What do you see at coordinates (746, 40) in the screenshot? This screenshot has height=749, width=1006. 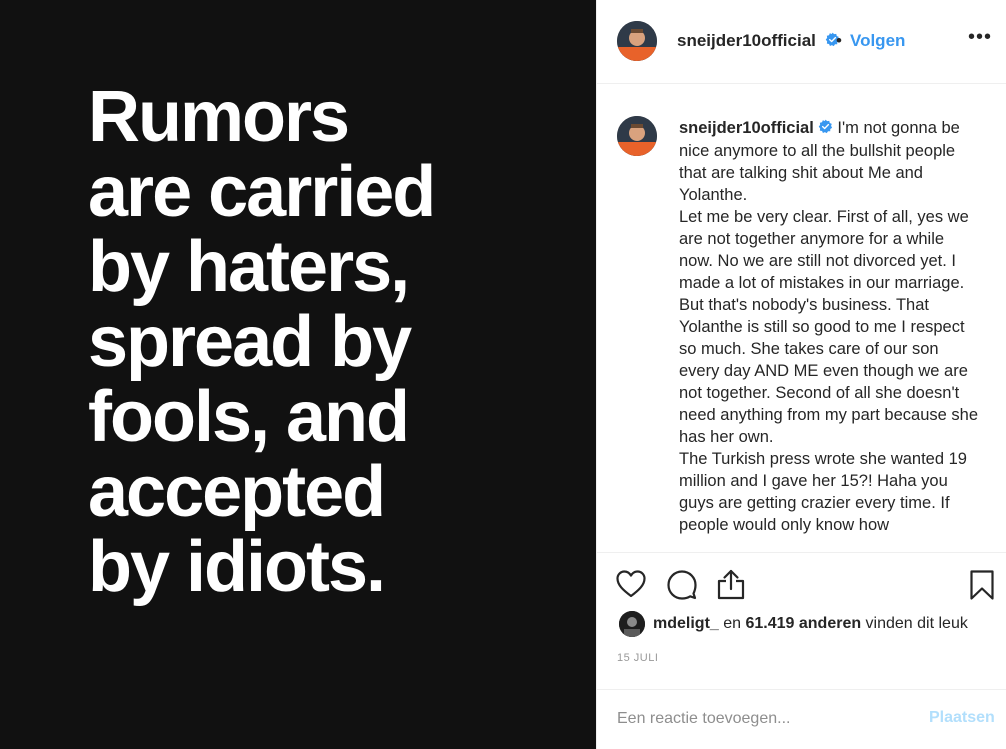 I see `author-username-text: sneijder10official` at bounding box center [746, 40].